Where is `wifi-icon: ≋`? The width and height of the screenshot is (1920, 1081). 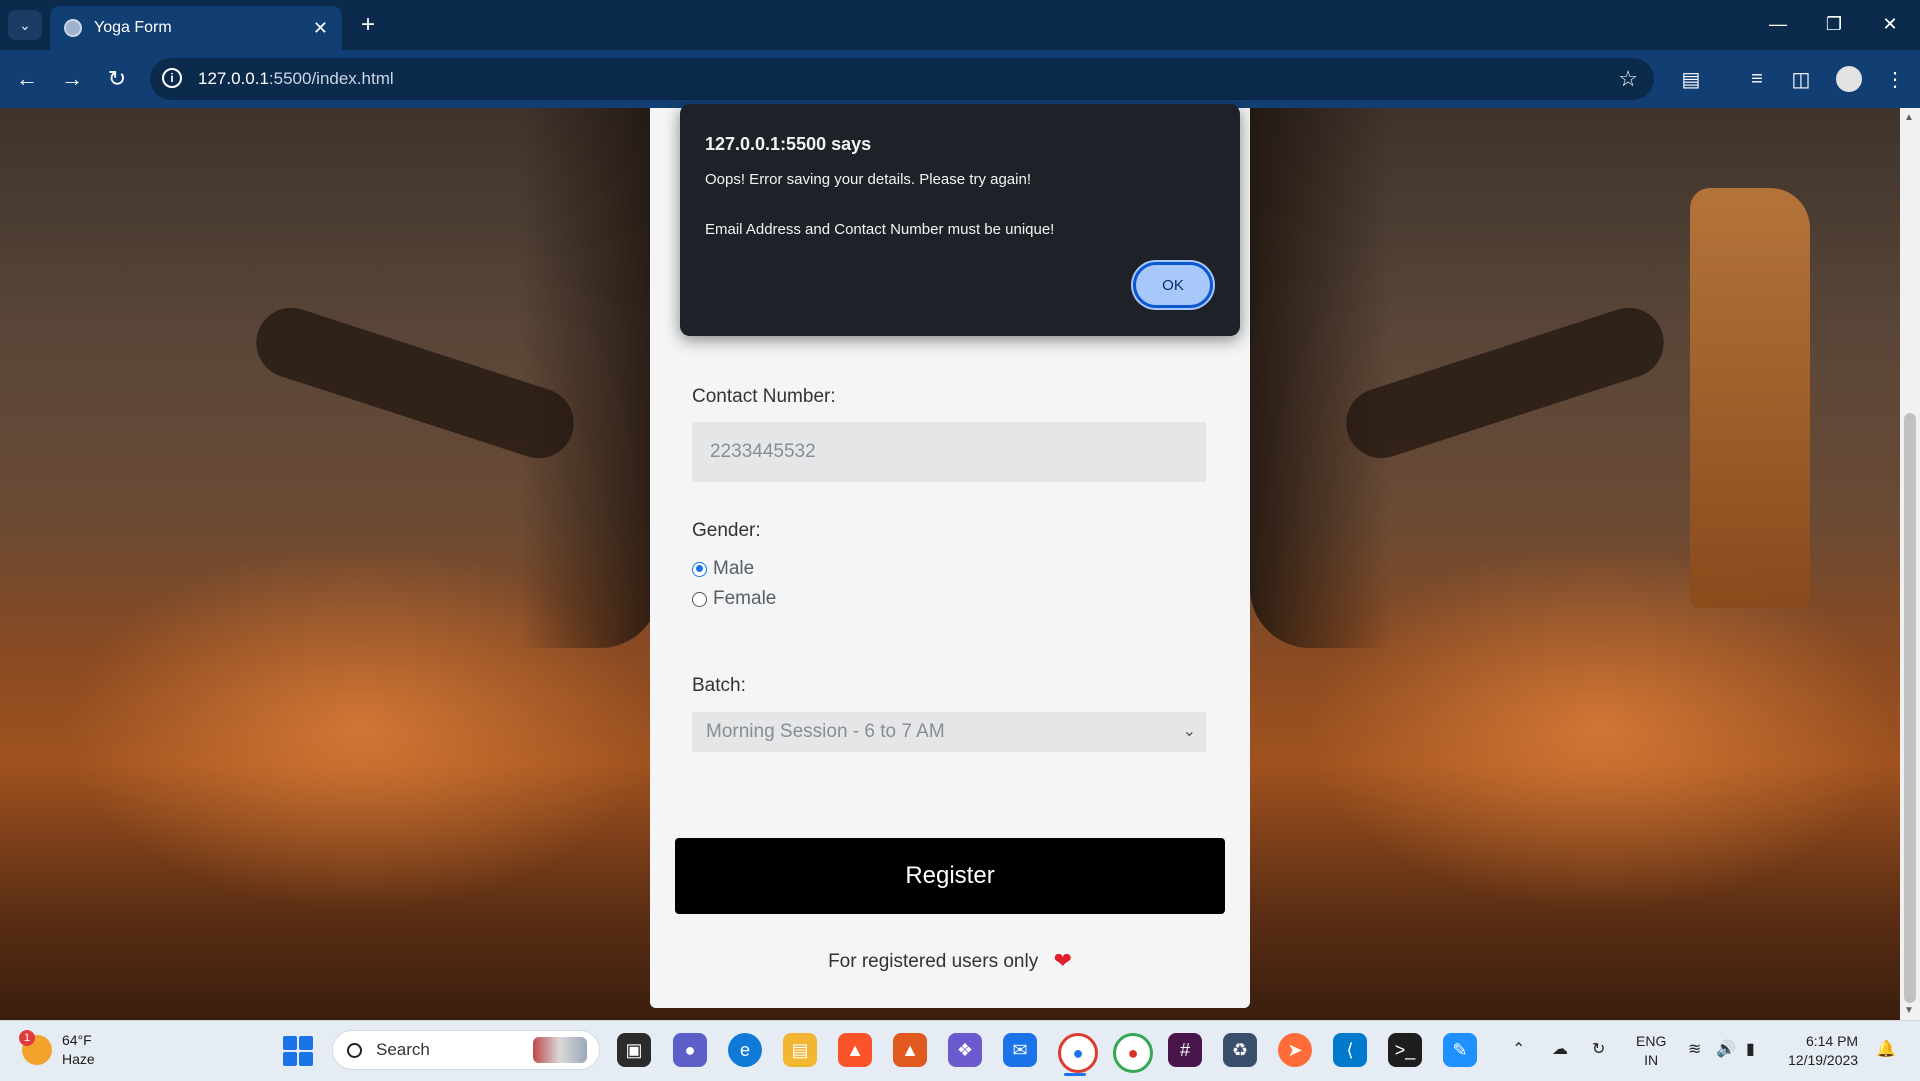 wifi-icon: ≋ is located at coordinates (1694, 1049).